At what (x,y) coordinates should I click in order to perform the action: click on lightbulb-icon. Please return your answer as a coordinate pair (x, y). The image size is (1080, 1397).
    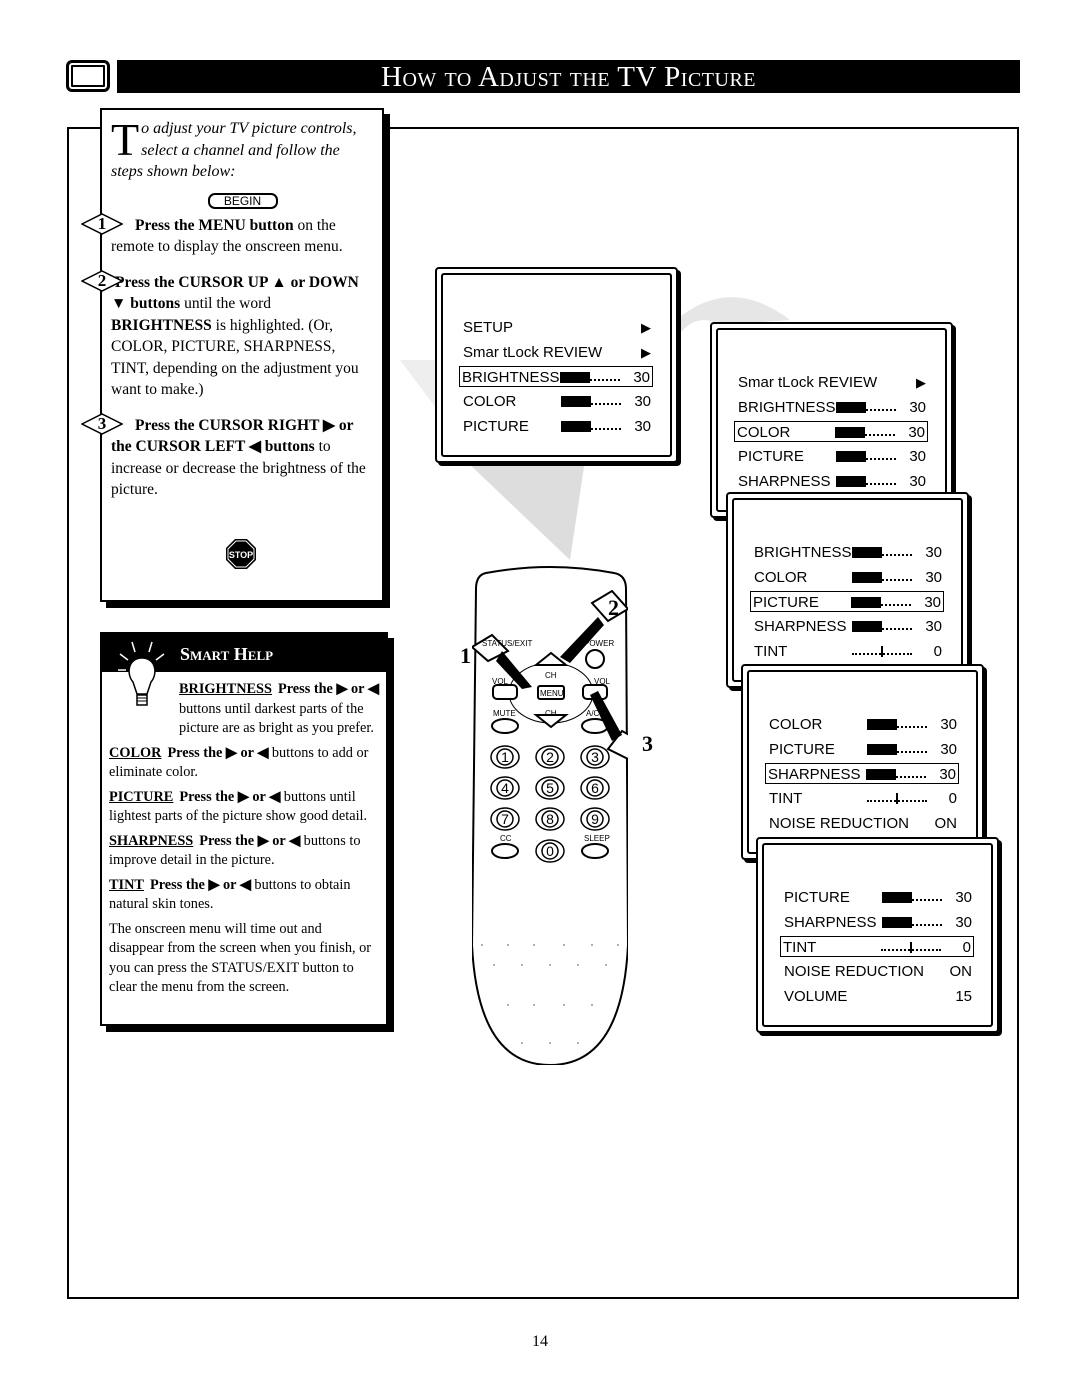
    Looking at the image, I should click on (141, 673).